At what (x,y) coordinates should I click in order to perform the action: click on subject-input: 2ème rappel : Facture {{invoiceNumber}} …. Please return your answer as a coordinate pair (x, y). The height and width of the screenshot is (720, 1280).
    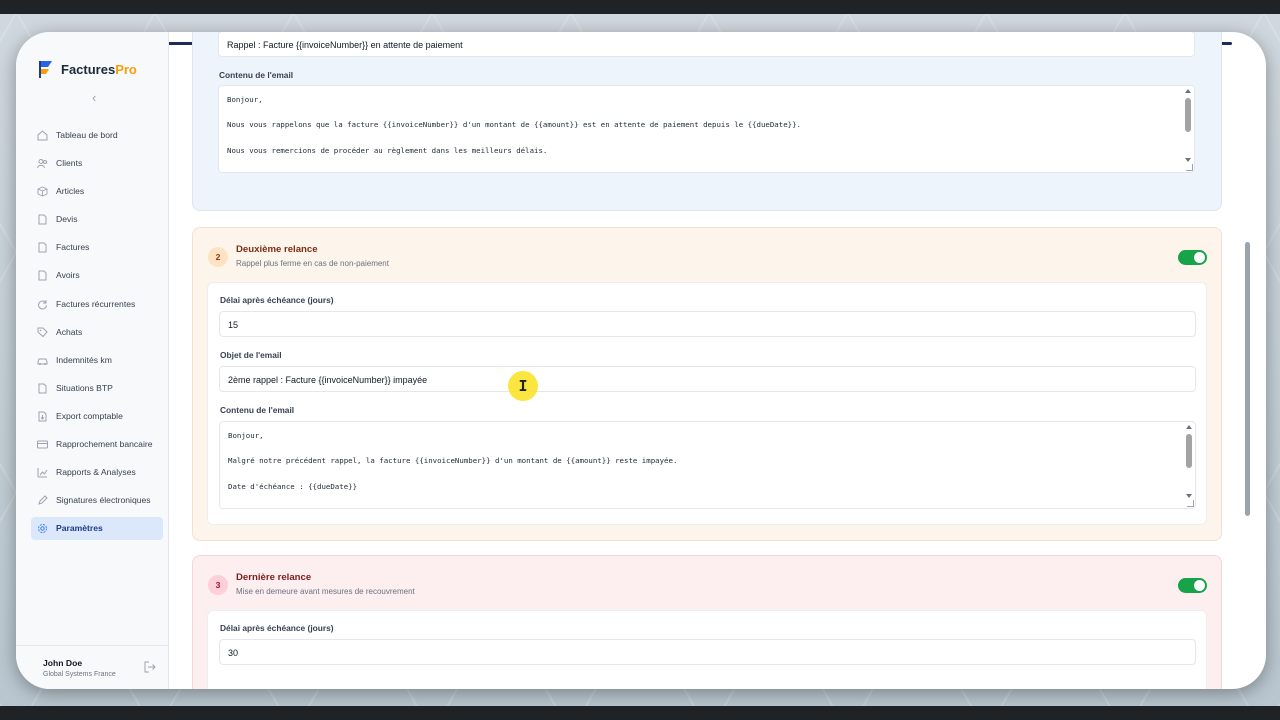
    Looking at the image, I should click on (707, 379).